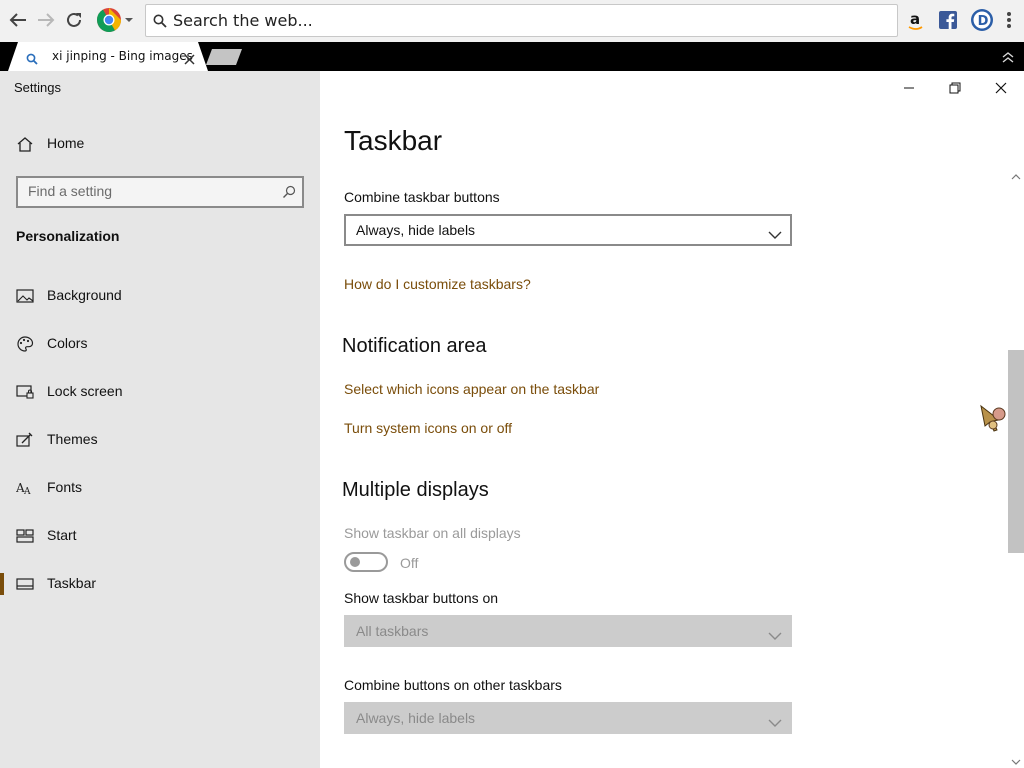  Describe the element at coordinates (409, 563) in the screenshot. I see `toggle-state: Off` at that location.